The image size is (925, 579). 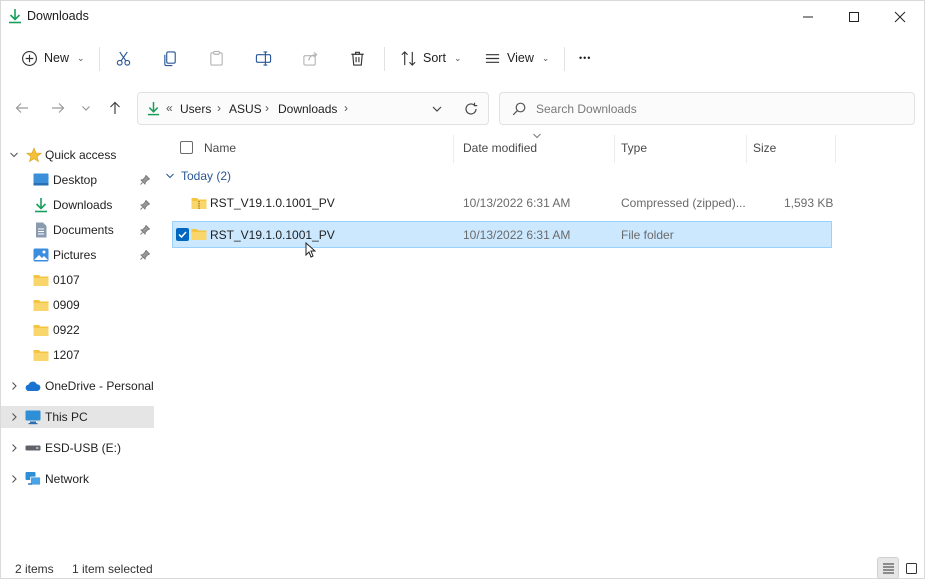 What do you see at coordinates (77, 448) in the screenshot?
I see `nav-item-usb-drive: ESD-USB (E:)` at bounding box center [77, 448].